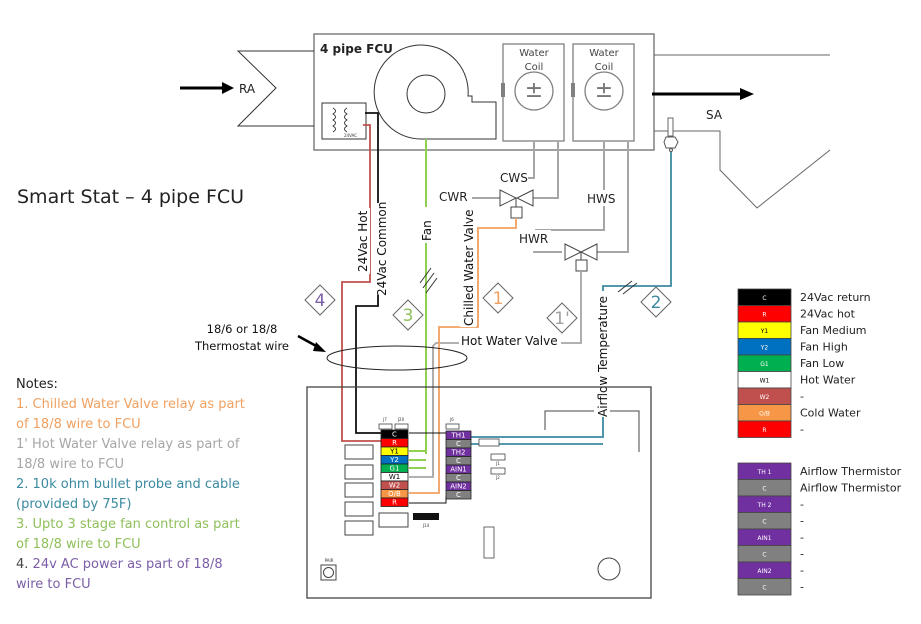 The height and width of the screenshot is (624, 921). What do you see at coordinates (350, 135) in the screenshot?
I see `transformer-label: 24VAC` at bounding box center [350, 135].